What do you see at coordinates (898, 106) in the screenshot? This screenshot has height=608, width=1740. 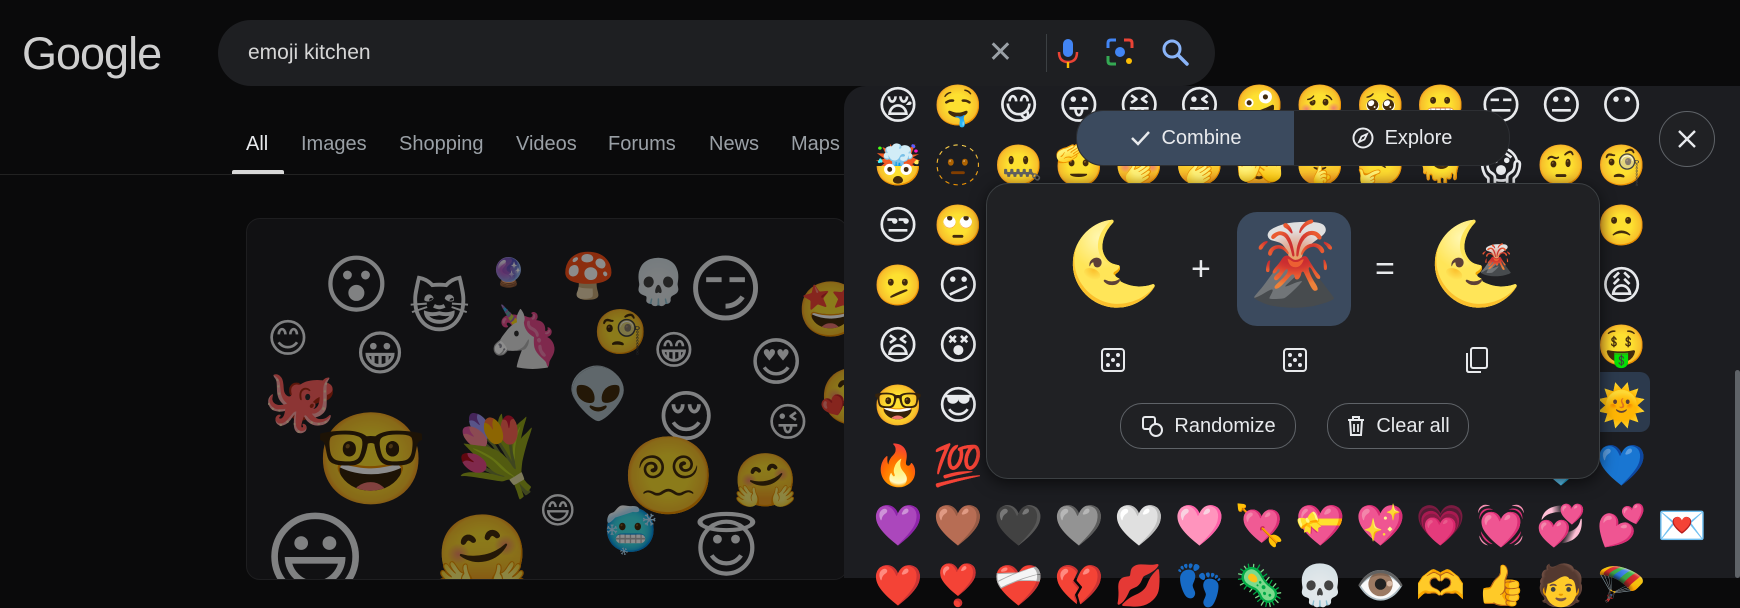 I see `emoji-grid-item: 😪` at bounding box center [898, 106].